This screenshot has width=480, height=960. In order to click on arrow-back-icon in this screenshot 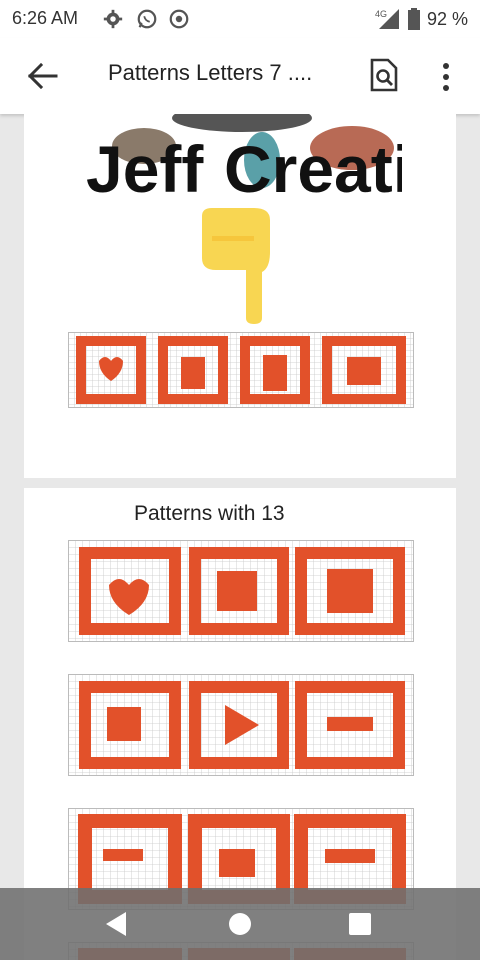, I will do `click(42, 76)`.